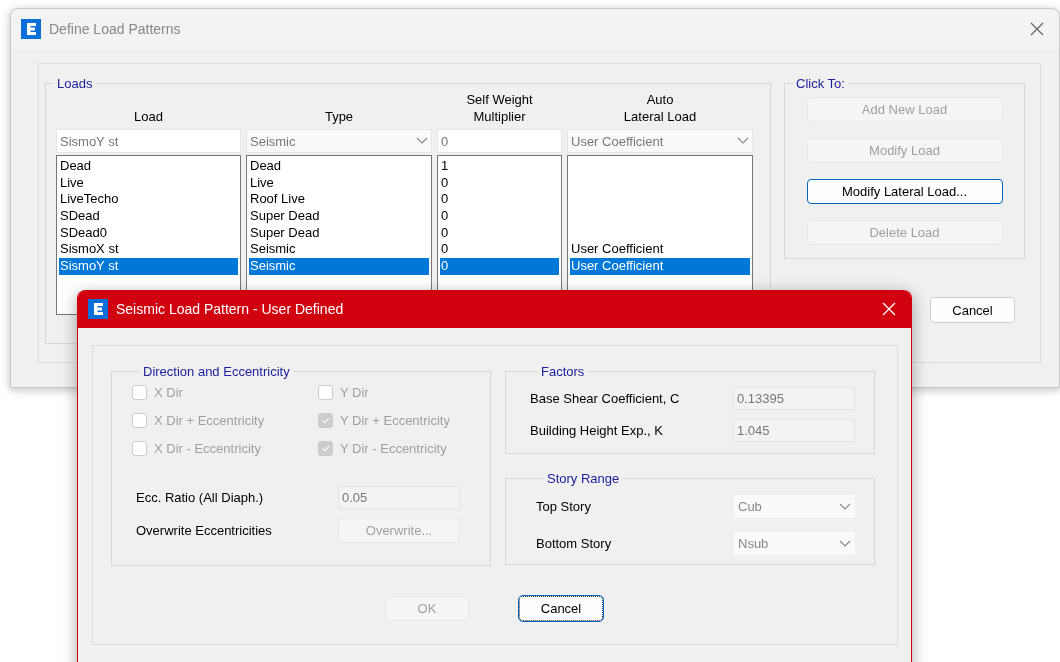 This screenshot has width=1060, height=662. I want to click on type-cell: Live, so click(339, 183).